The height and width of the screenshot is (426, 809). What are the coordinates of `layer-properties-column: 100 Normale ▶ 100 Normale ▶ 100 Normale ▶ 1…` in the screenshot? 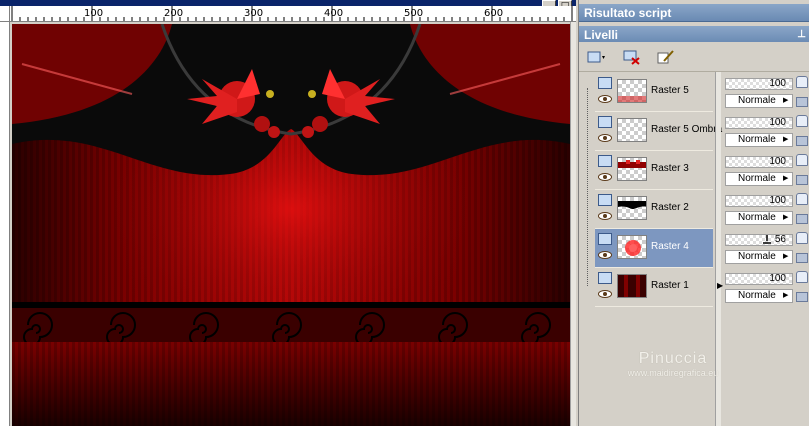 It's located at (767, 249).